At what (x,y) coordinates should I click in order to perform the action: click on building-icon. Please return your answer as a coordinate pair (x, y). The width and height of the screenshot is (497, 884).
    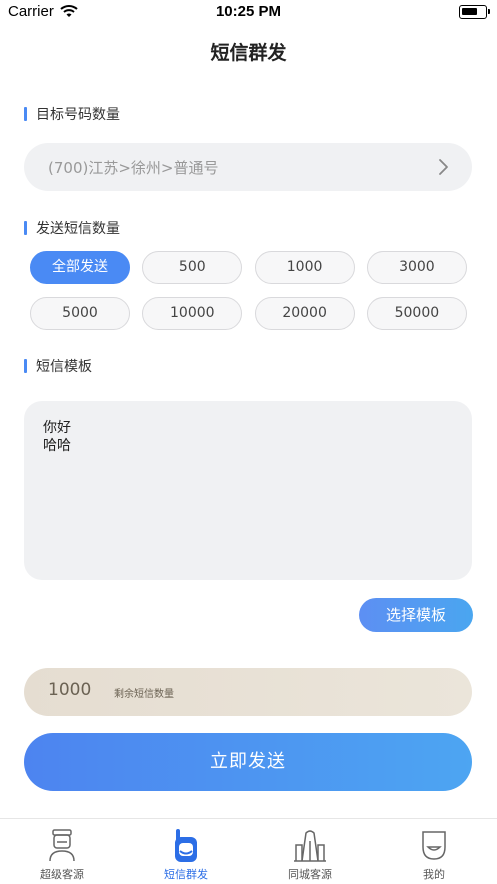
    Looking at the image, I should click on (310, 846).